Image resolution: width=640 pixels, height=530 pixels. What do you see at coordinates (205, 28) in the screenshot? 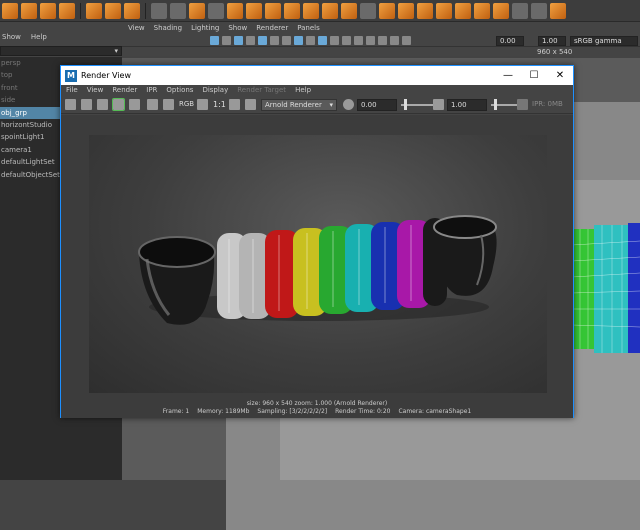
I see `viewport-menu-lighting: Lighting` at bounding box center [205, 28].